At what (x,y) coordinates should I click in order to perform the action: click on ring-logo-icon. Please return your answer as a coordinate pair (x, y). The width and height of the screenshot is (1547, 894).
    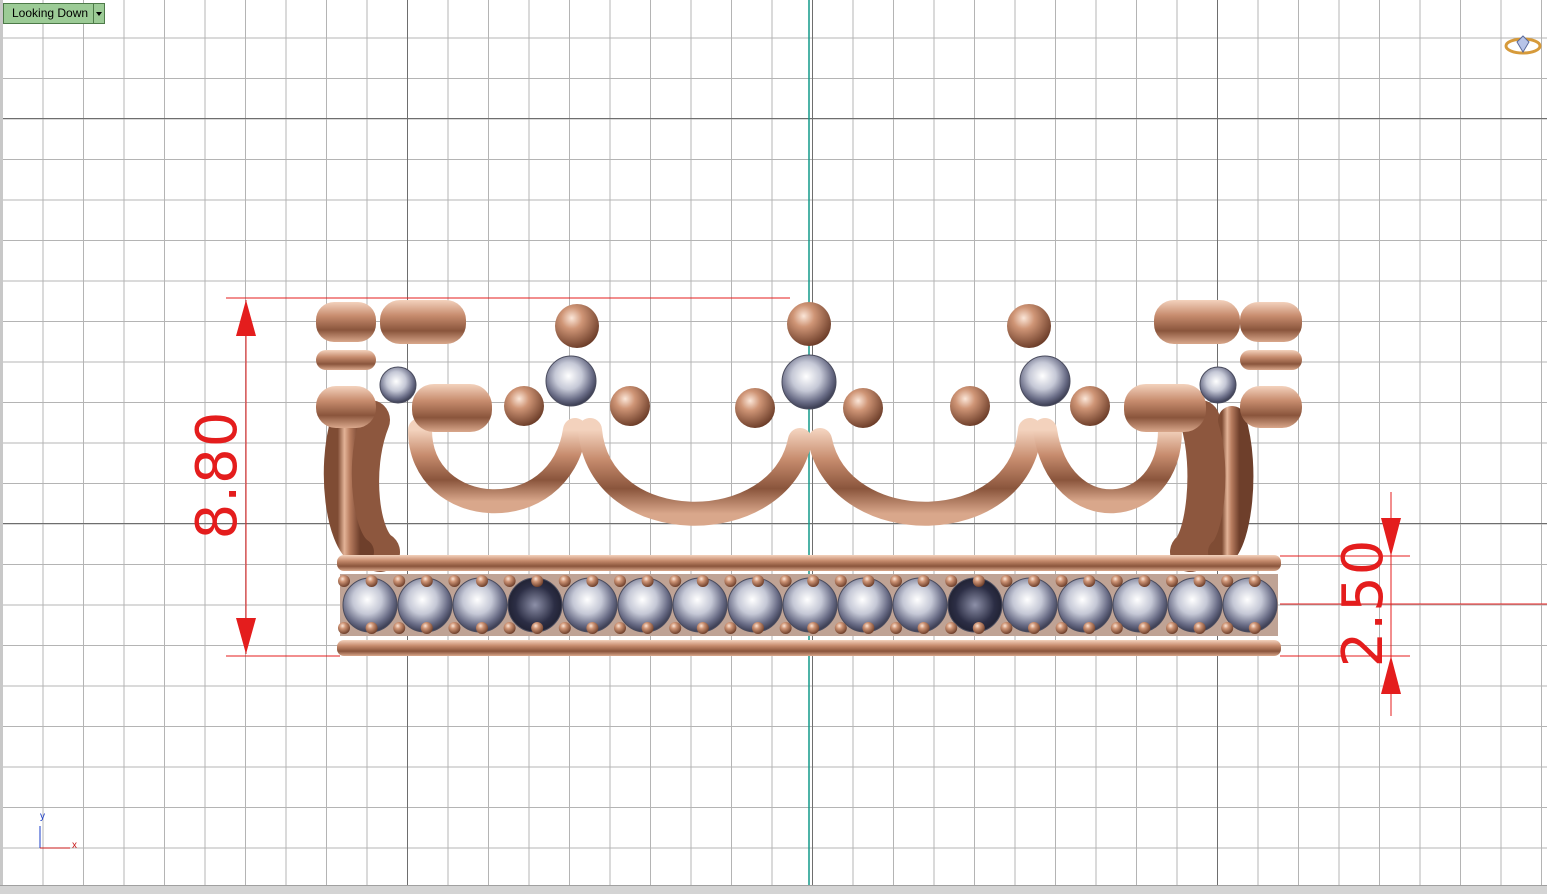
    Looking at the image, I should click on (1523, 45).